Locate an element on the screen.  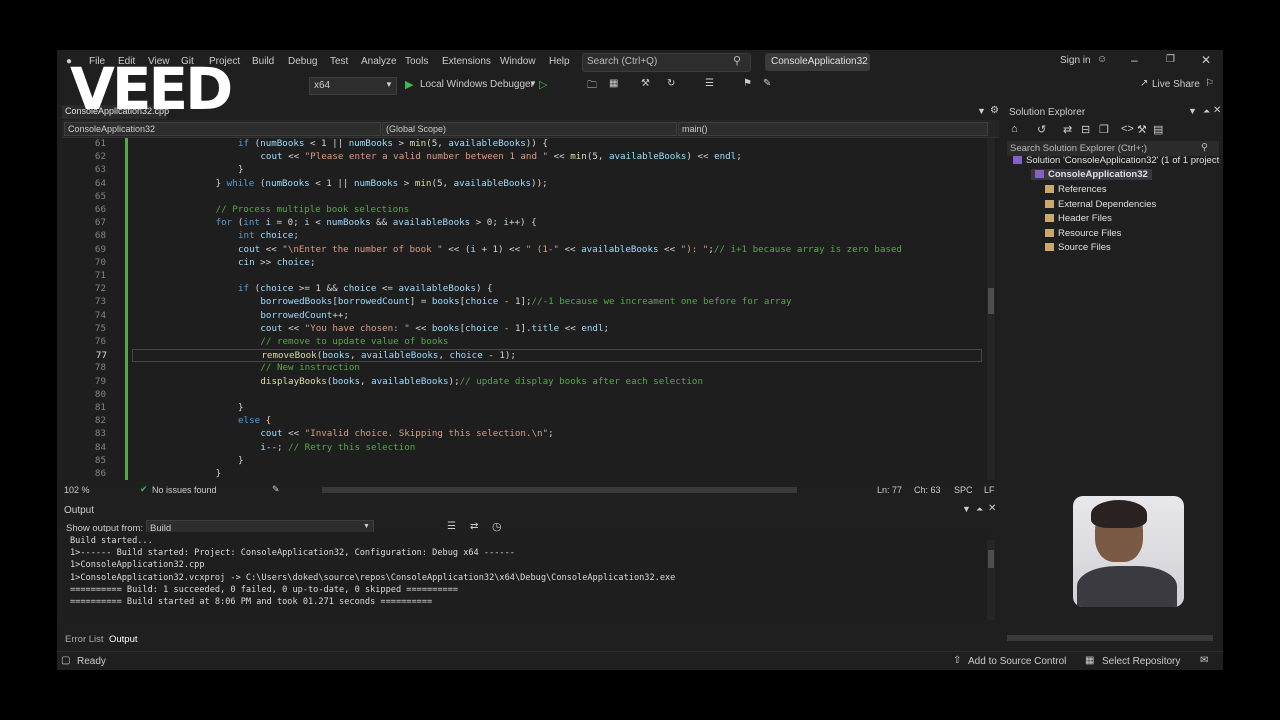
account-icon: ☺ is located at coordinates (1102, 59).